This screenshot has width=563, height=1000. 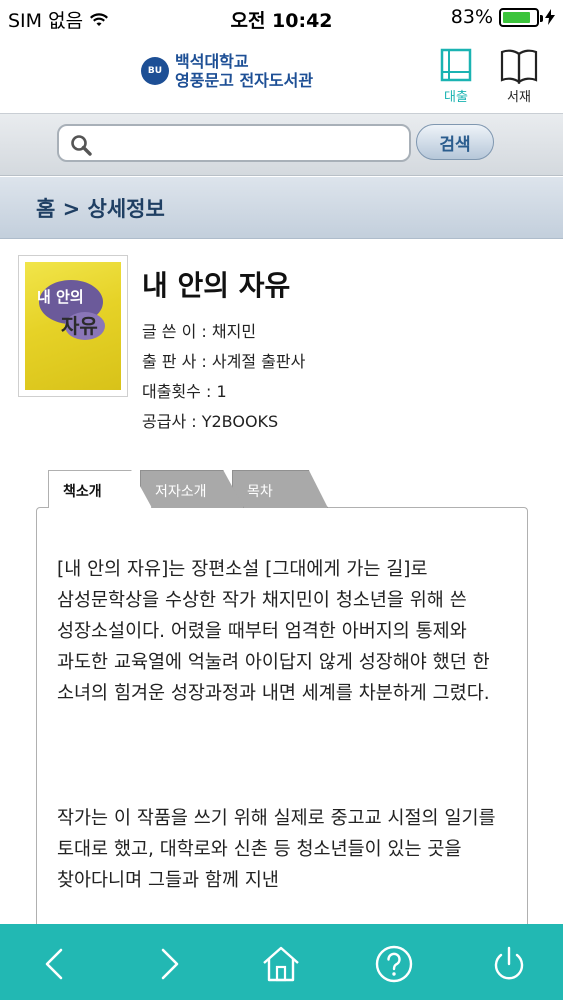 I want to click on status-bar: SIM 없음 오전 10:42 83%, so click(x=281, y=18).